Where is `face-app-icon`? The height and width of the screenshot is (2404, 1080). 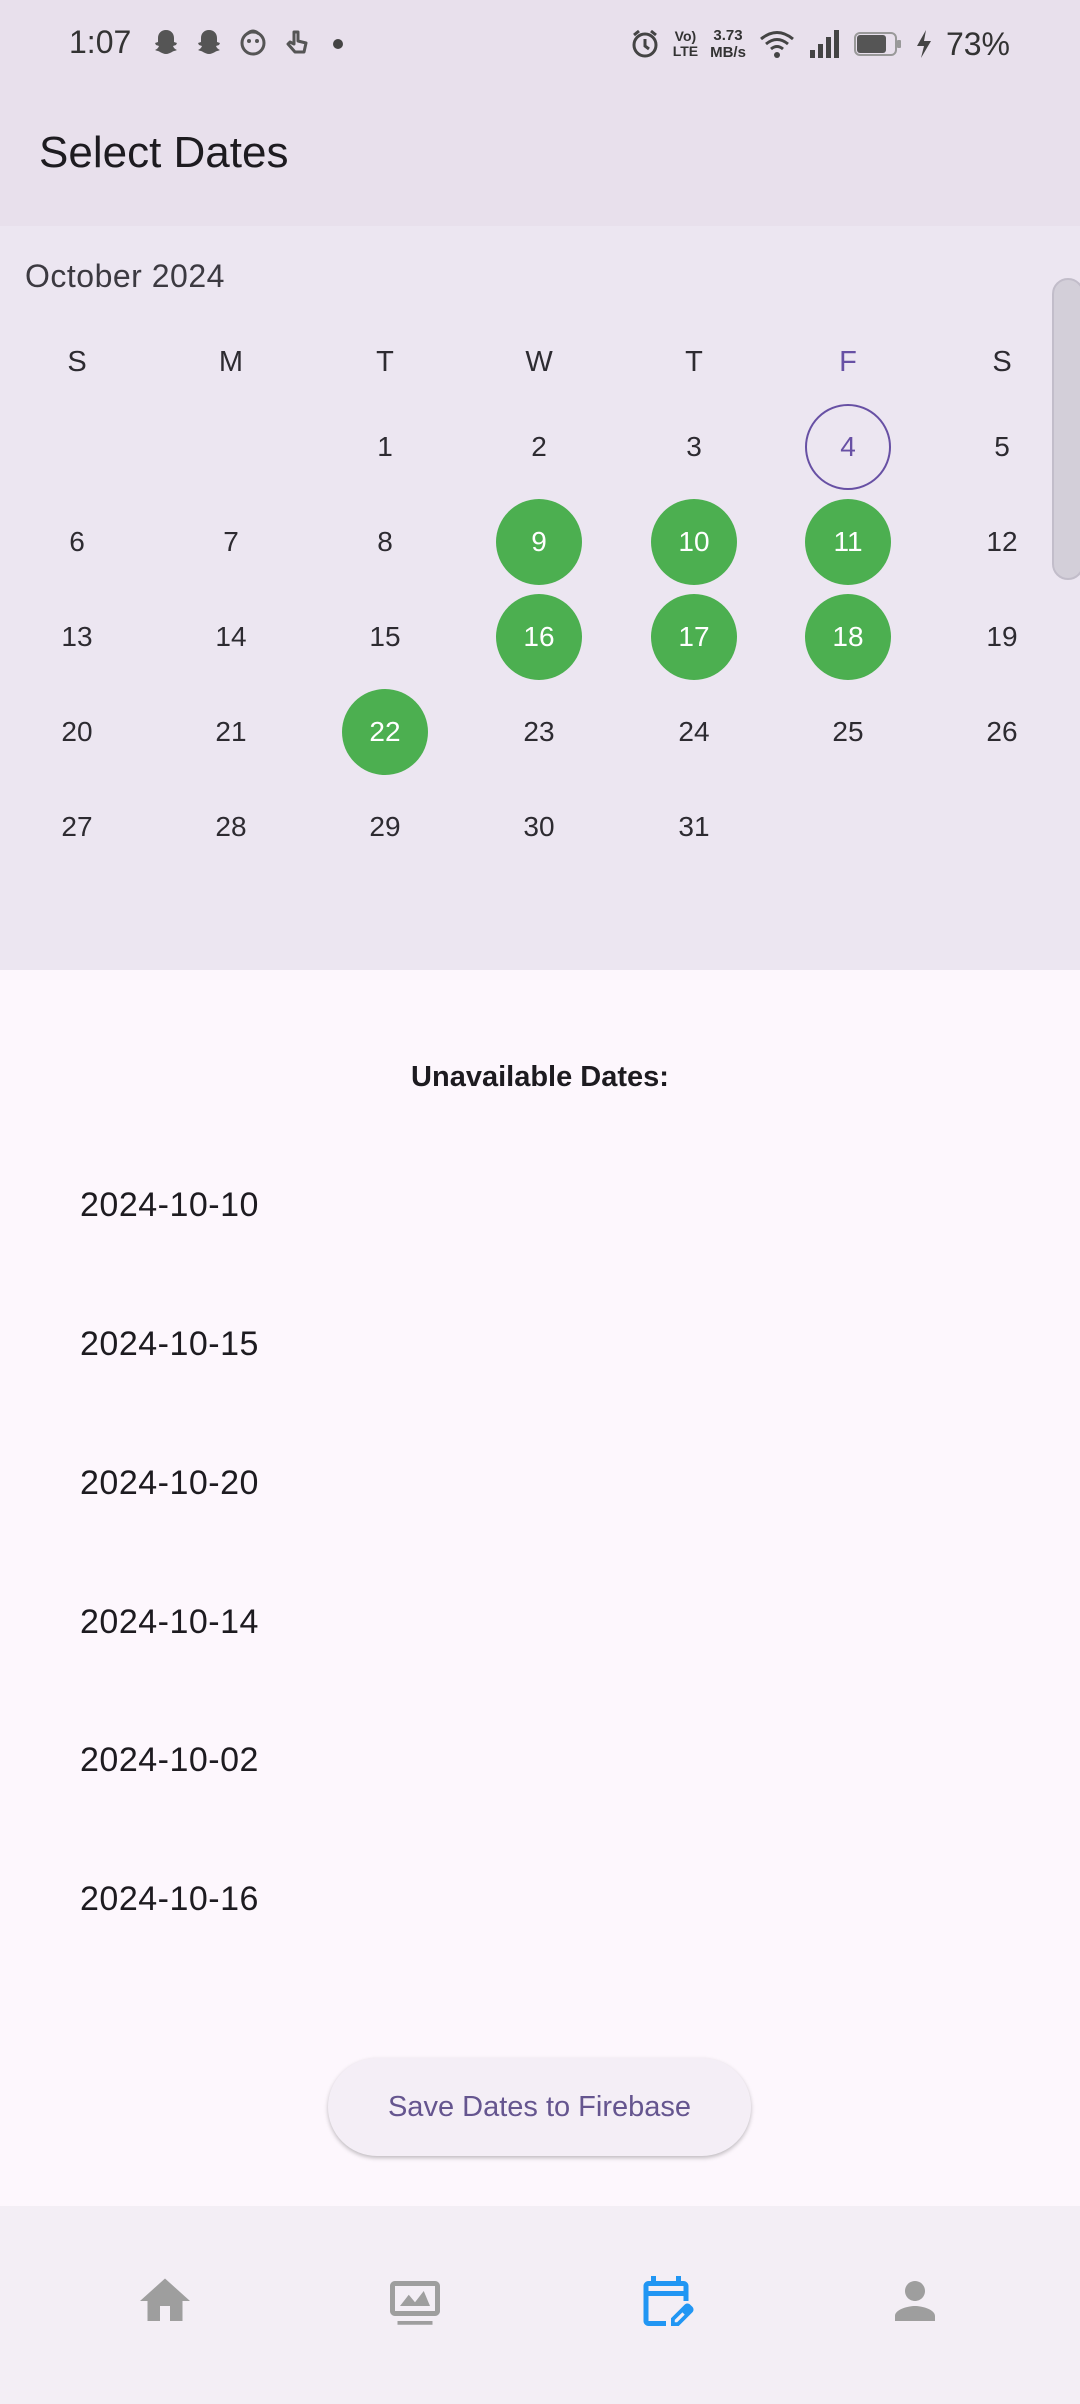
face-app-icon is located at coordinates (253, 42).